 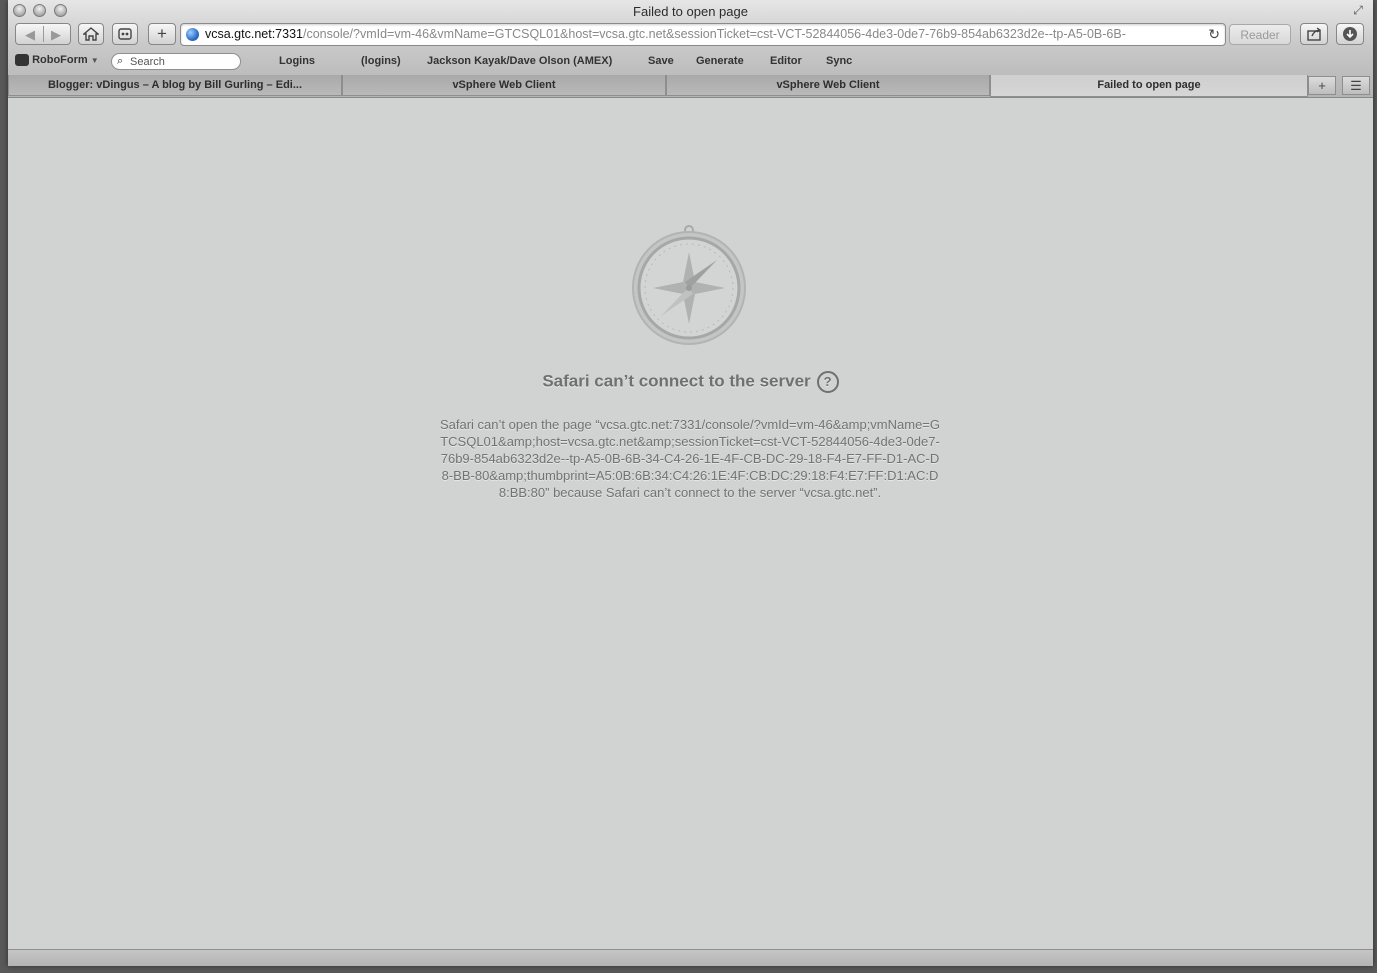 What do you see at coordinates (690, 957) in the screenshot?
I see `status-bar` at bounding box center [690, 957].